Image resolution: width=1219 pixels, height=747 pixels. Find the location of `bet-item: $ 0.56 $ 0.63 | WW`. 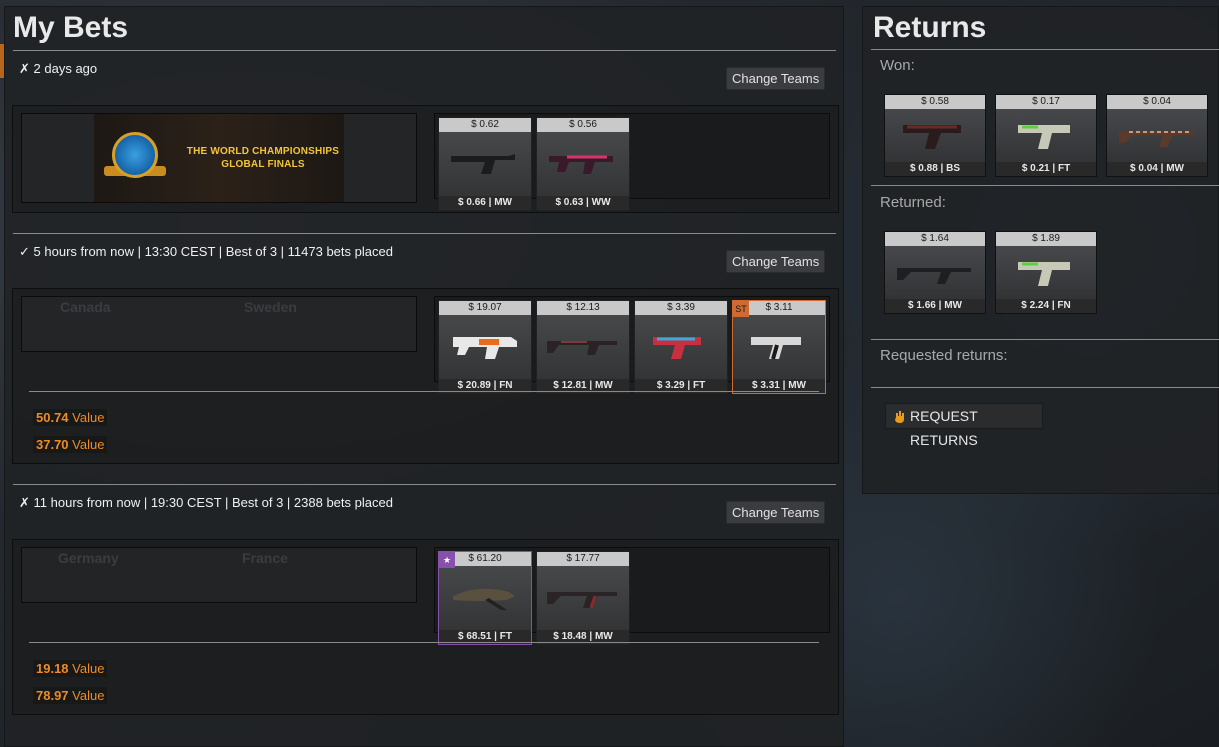

bet-item: $ 0.56 $ 0.63 | WW is located at coordinates (583, 164).